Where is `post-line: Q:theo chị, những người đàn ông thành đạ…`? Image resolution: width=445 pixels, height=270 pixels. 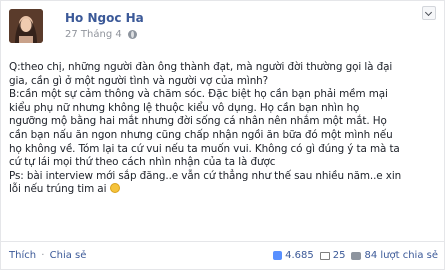
post-line: Q:theo chị, những người đàn ông thành đạ… is located at coordinates (201, 67).